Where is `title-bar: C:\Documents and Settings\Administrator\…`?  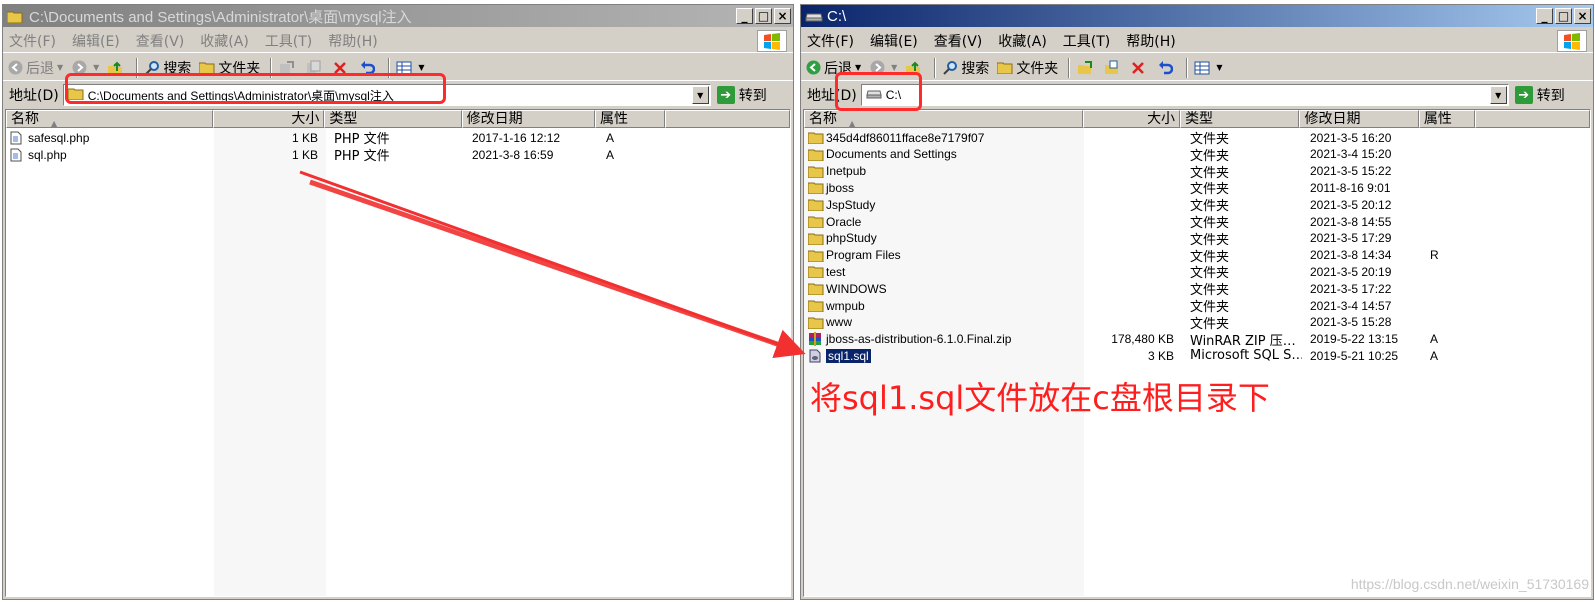
title-bar: C:\Documents and Settings\Administrator\… is located at coordinates (398, 16).